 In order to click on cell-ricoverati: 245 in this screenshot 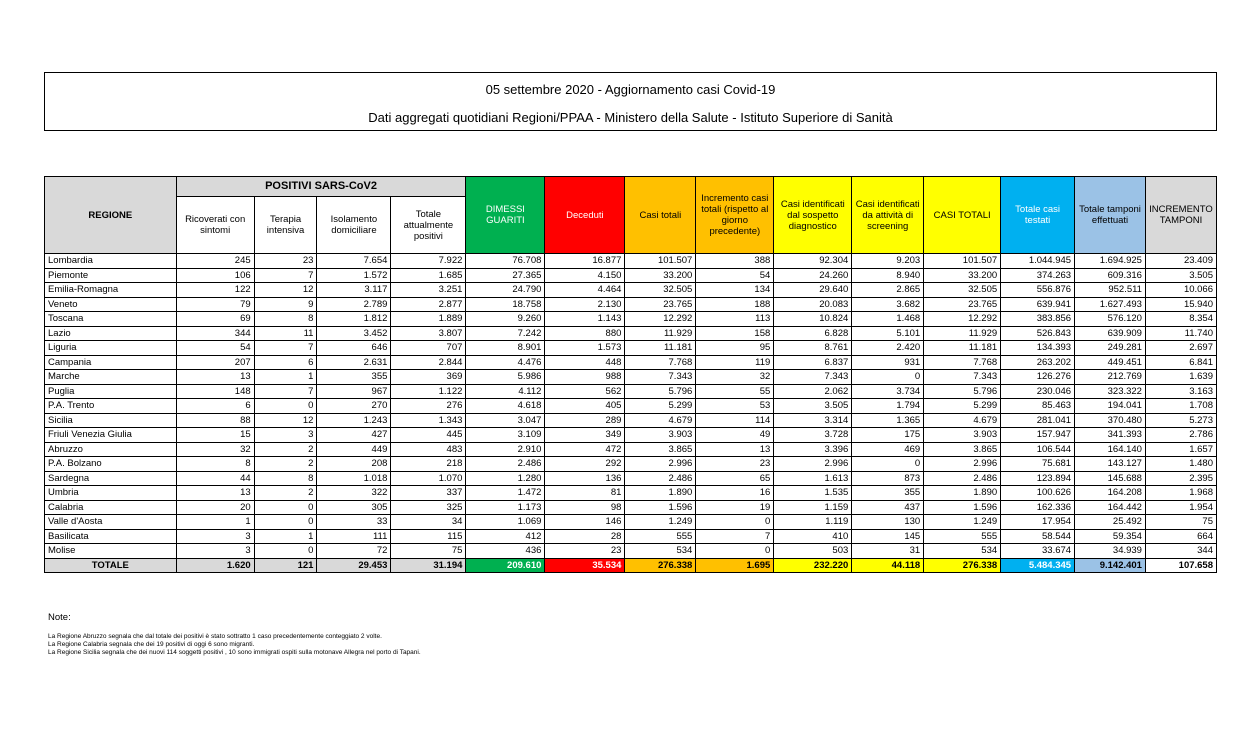, I will do `click(215, 261)`.